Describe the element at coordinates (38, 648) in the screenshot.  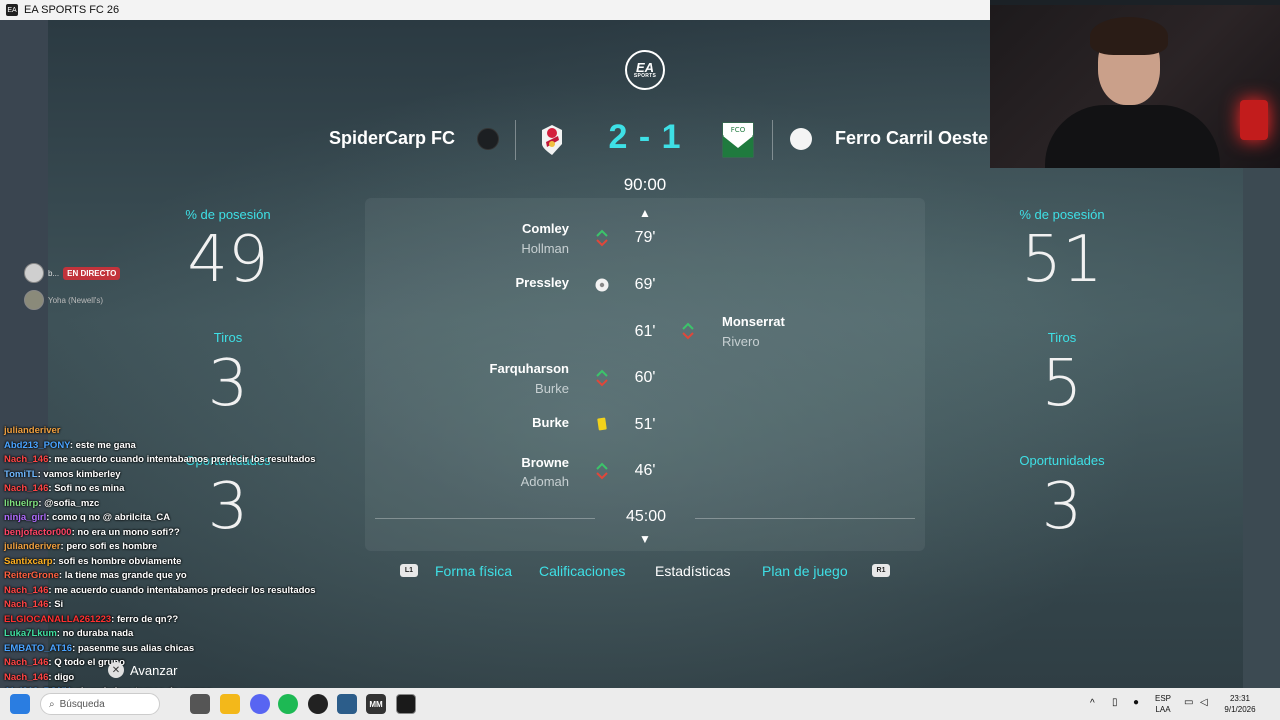
I see `chat-username: EMBATO_AT16` at that location.